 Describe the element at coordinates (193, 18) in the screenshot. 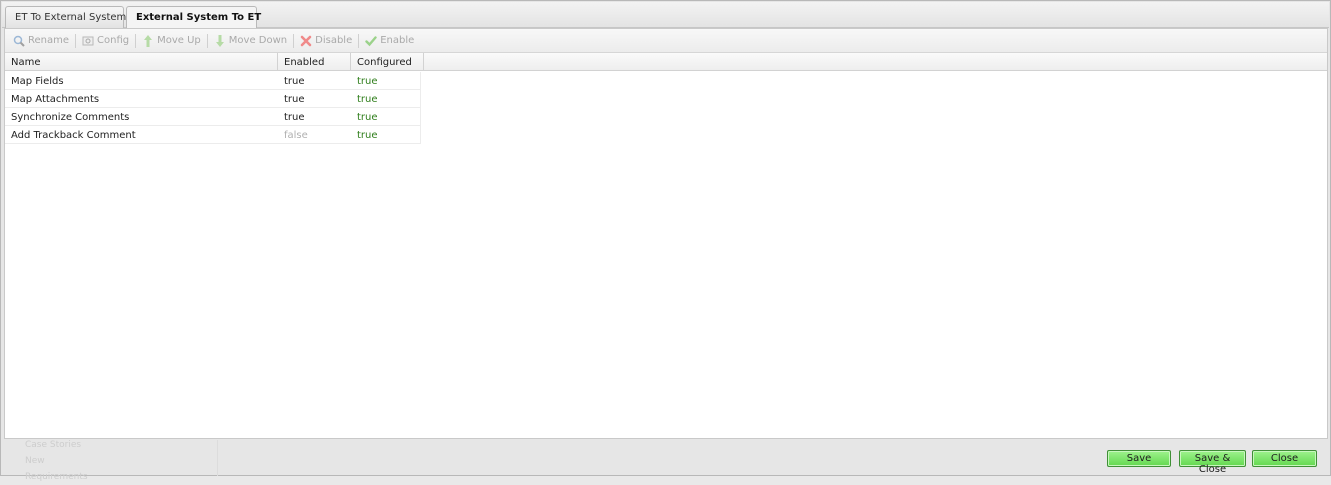

I see `tab-external-system-to-et: External System To ET` at that location.